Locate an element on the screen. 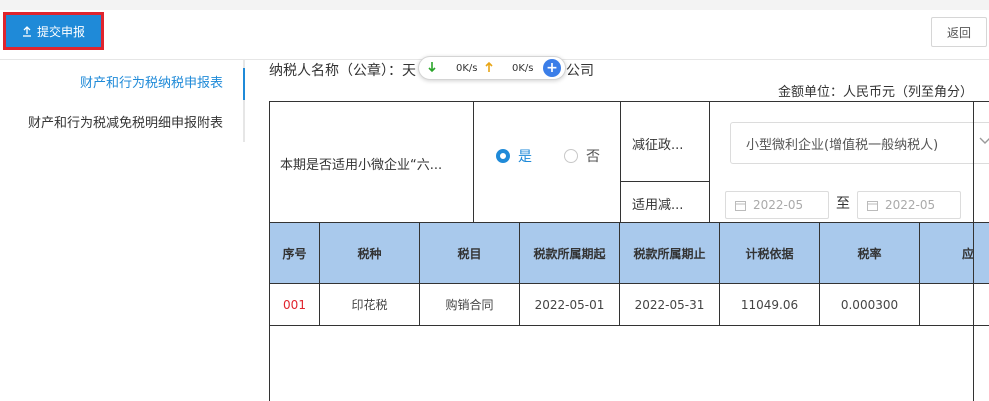 The height and width of the screenshot is (401, 989). radio-yes-dot is located at coordinates (503, 156).